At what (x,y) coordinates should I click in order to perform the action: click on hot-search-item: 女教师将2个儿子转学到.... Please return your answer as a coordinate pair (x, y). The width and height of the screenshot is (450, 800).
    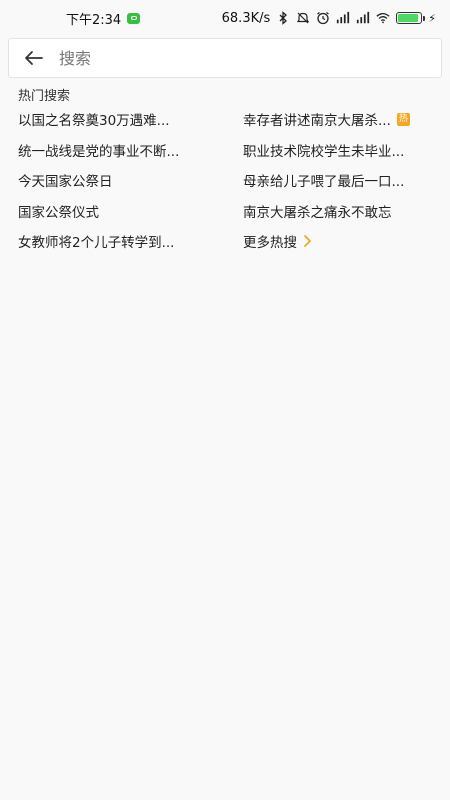
    Looking at the image, I should click on (112, 241).